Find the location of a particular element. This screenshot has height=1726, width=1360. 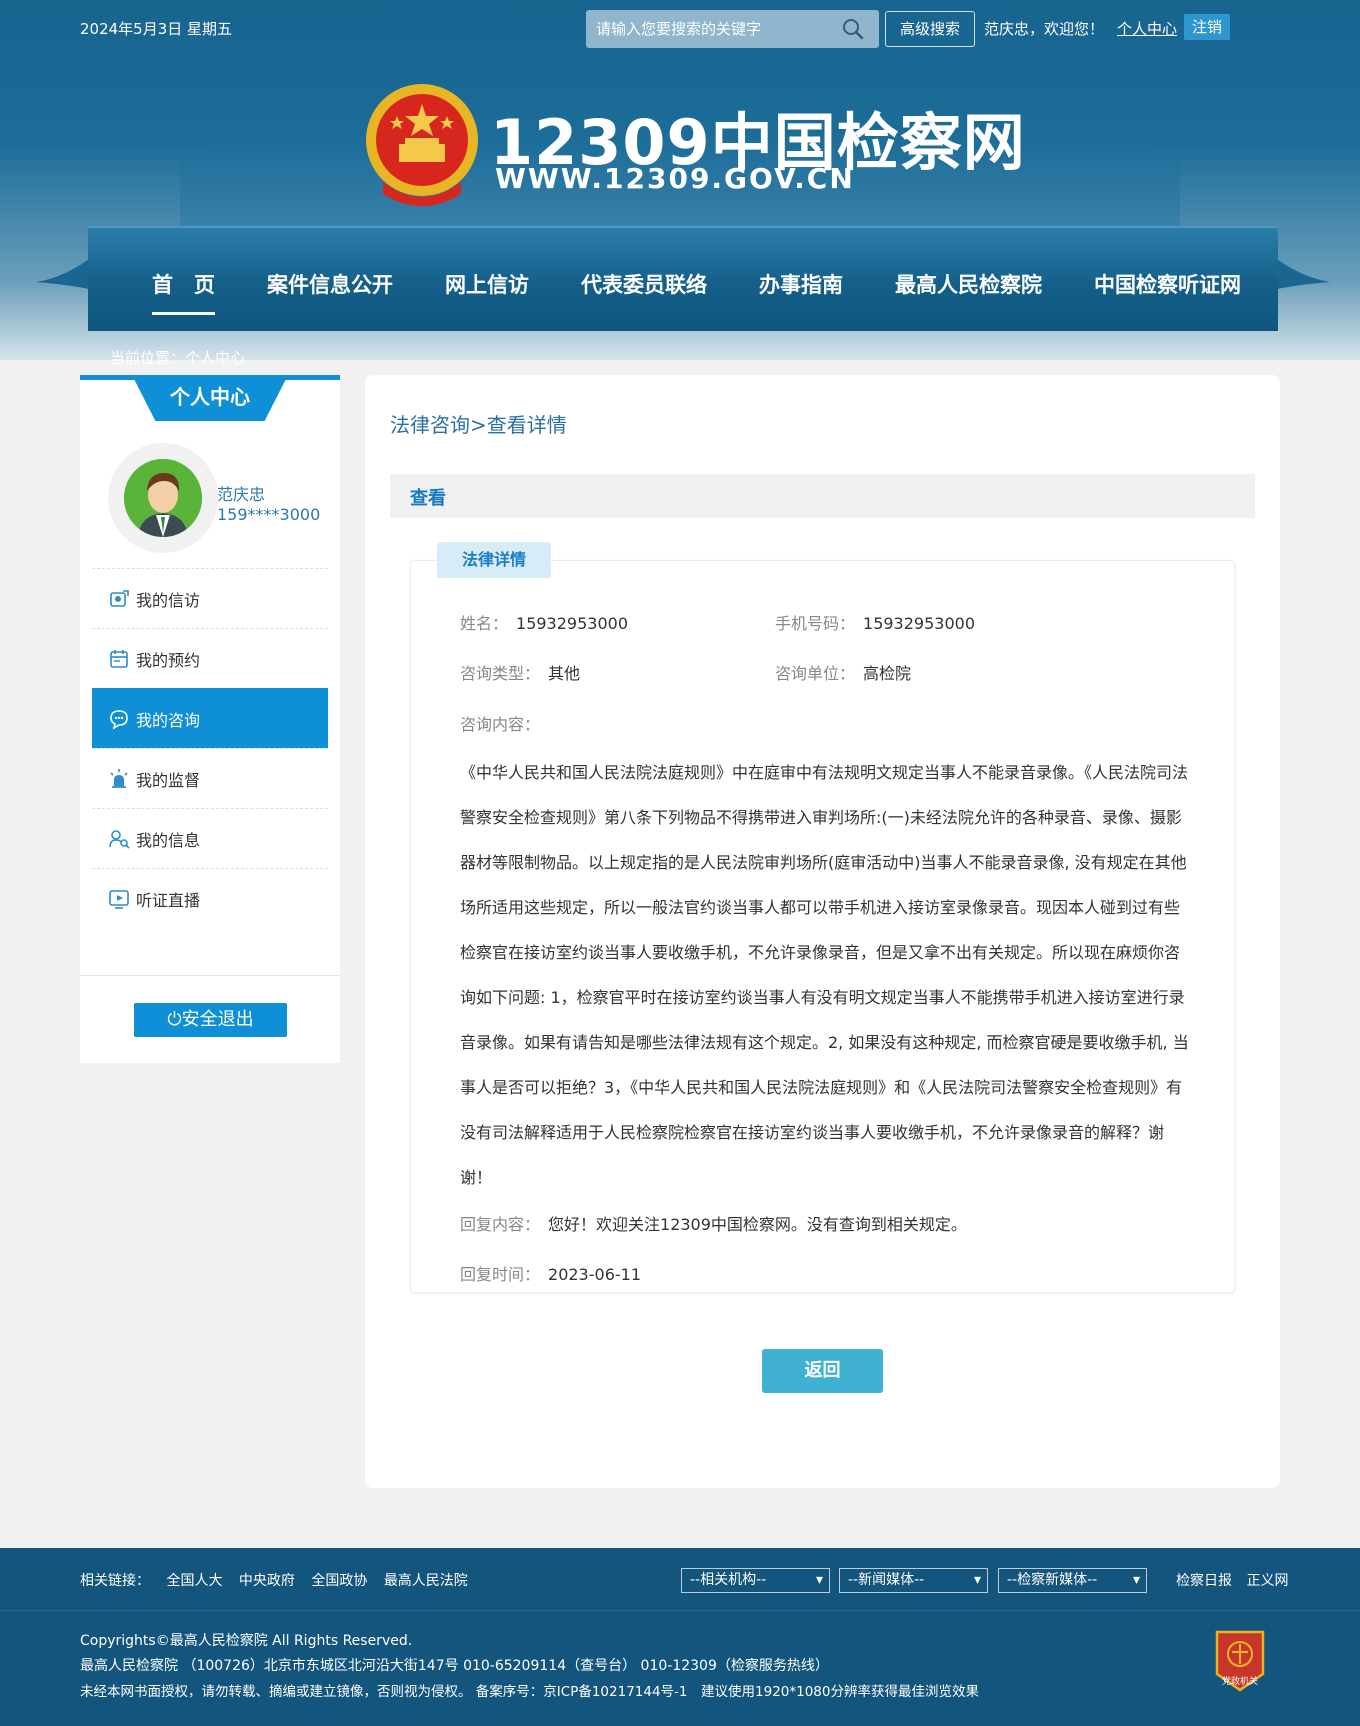

personal-center-link: 个人中心 is located at coordinates (1147, 28).